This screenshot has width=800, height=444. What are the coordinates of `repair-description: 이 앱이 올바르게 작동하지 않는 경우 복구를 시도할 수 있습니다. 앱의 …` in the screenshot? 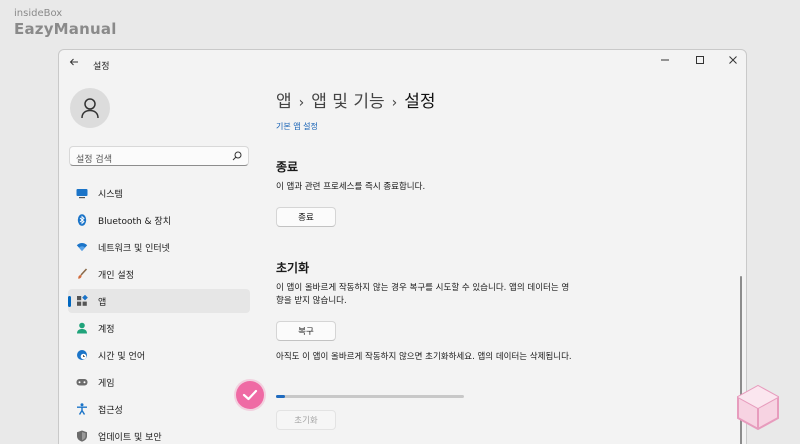 It's located at (423, 294).